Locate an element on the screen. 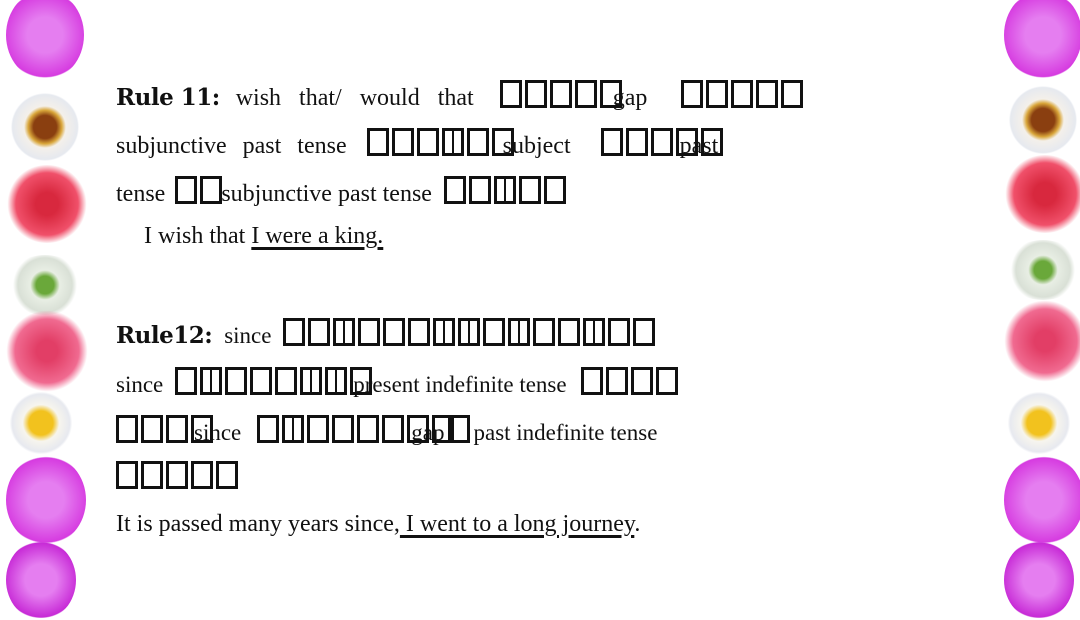 This screenshot has height=620, width=1080. rule12-line2: since present indefinite tense is located at coordinates (398, 382).